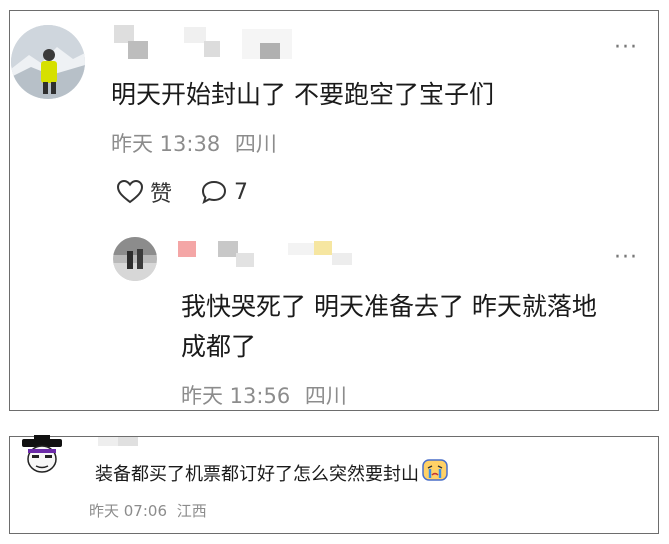 This screenshot has width=669, height=544. I want to click on heart-outline-icon, so click(130, 192).